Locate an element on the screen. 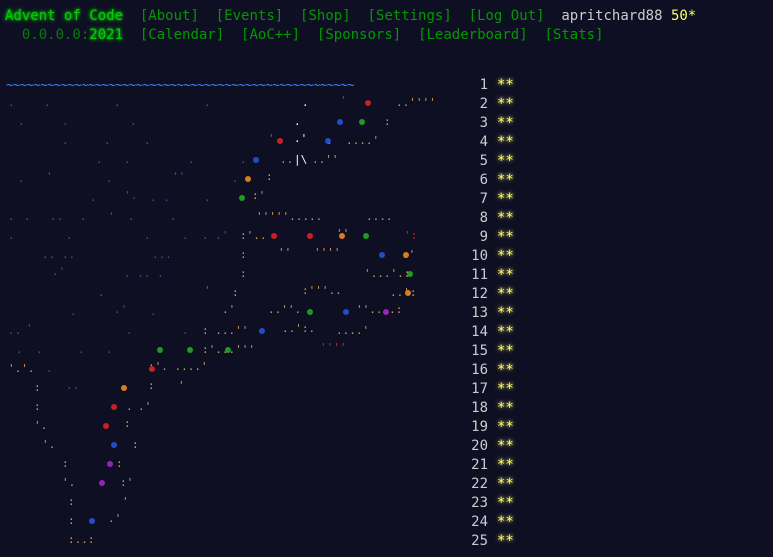 The image size is (773, 557). day-number: 10 is located at coordinates (479, 256).